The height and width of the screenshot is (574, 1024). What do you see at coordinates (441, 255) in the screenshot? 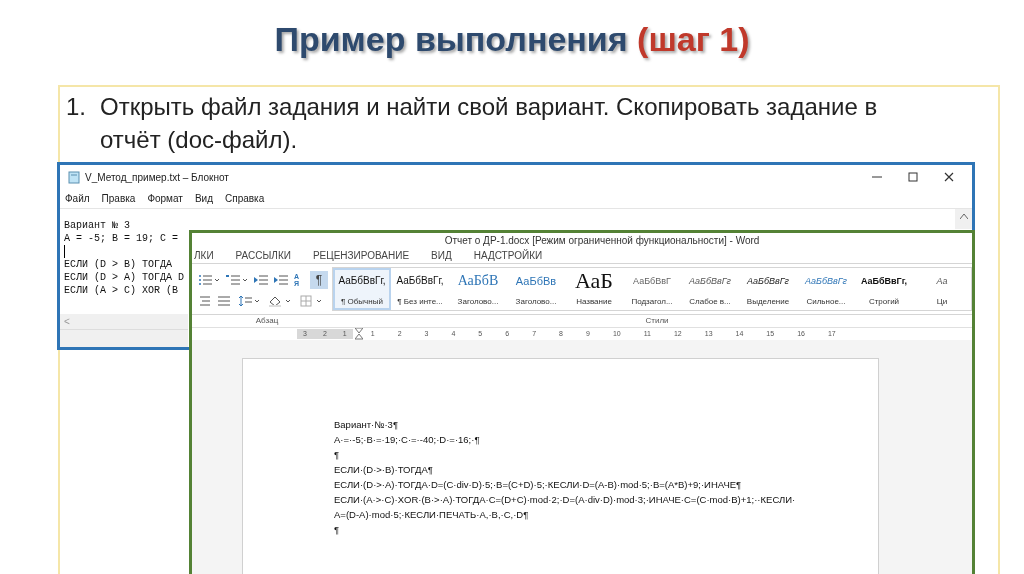
I see `ribbon-tab: ВИД` at bounding box center [441, 255].